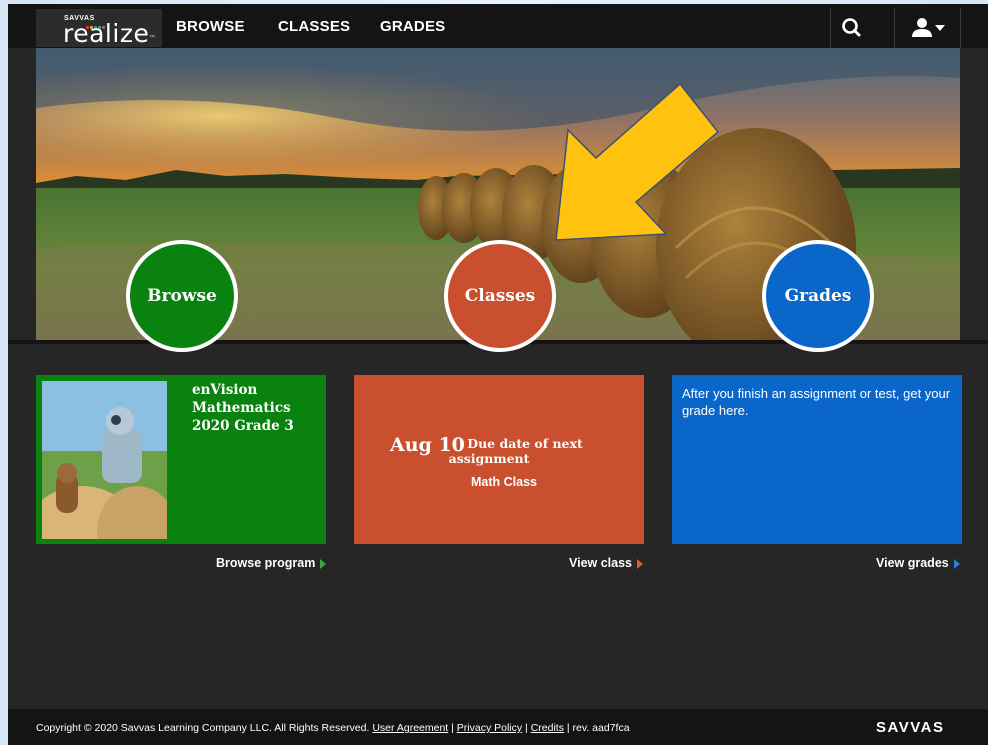 The image size is (988, 745). What do you see at coordinates (818, 296) in the screenshot?
I see `grades-circle-button: Grades` at bounding box center [818, 296].